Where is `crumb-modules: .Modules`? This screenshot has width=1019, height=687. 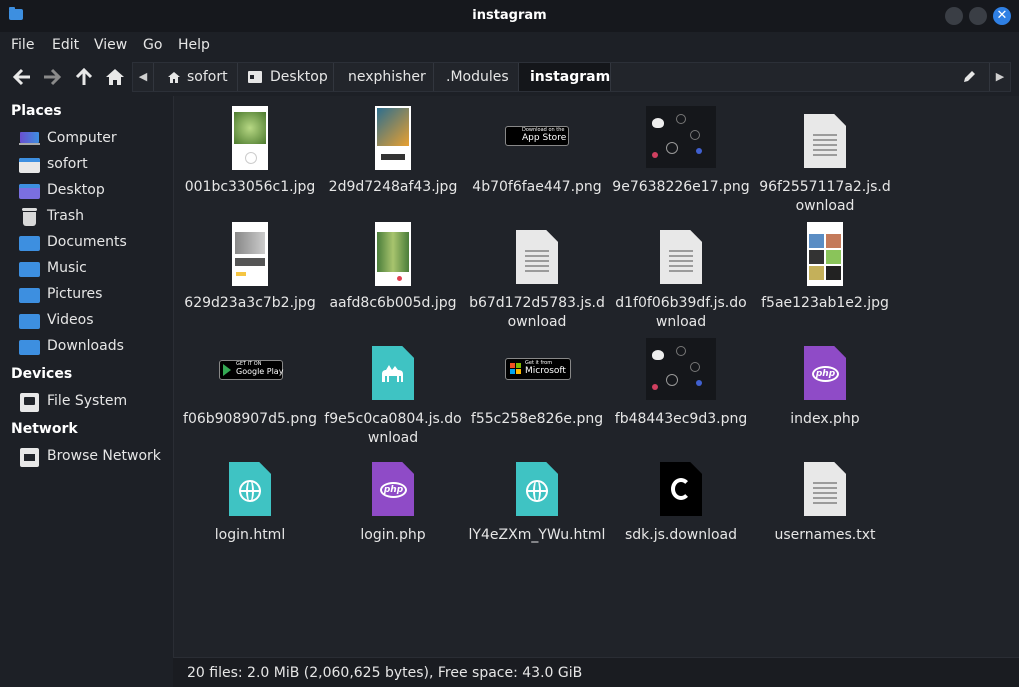
crumb-modules: .Modules is located at coordinates (476, 77).